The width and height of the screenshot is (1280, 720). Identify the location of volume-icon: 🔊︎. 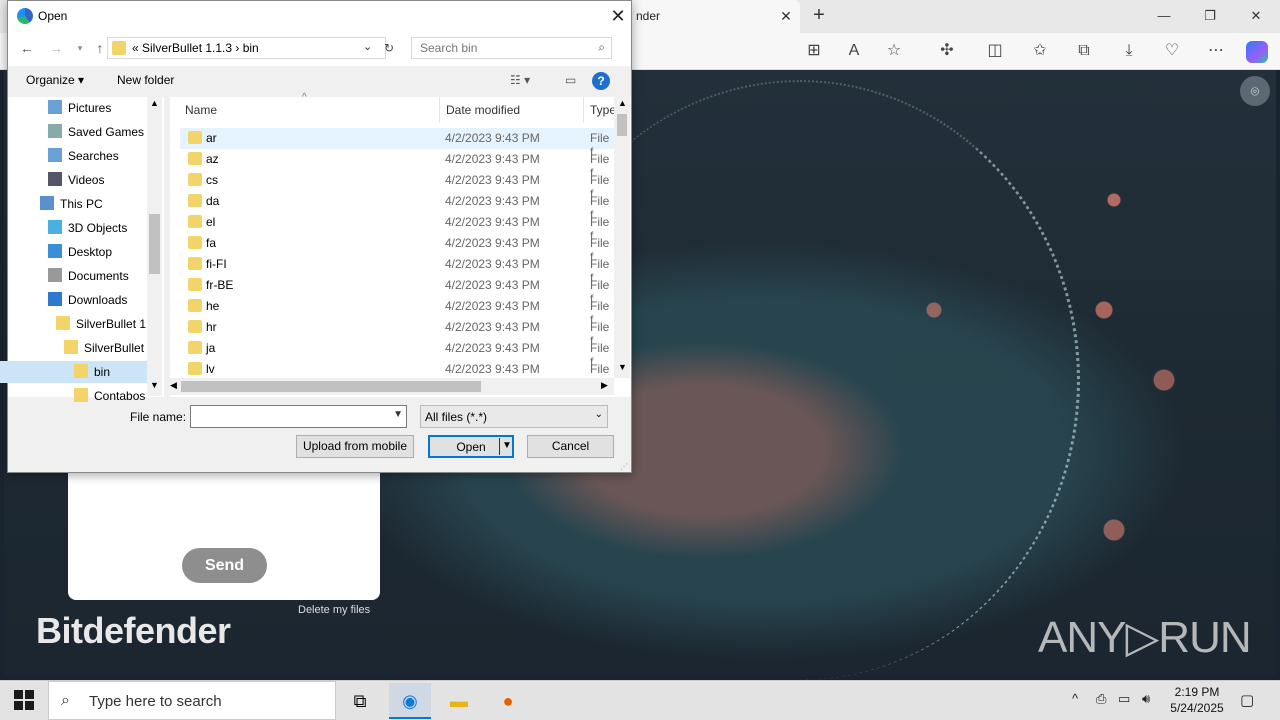
(1146, 699).